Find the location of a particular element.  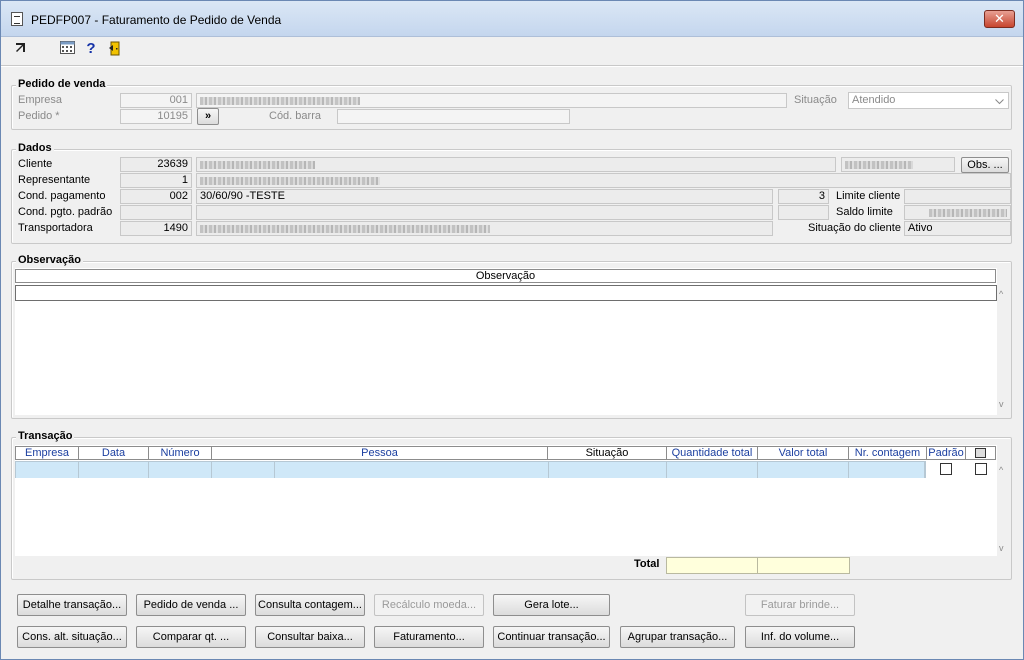

scroll-up-icon: ^ is located at coordinates (1001, 294).